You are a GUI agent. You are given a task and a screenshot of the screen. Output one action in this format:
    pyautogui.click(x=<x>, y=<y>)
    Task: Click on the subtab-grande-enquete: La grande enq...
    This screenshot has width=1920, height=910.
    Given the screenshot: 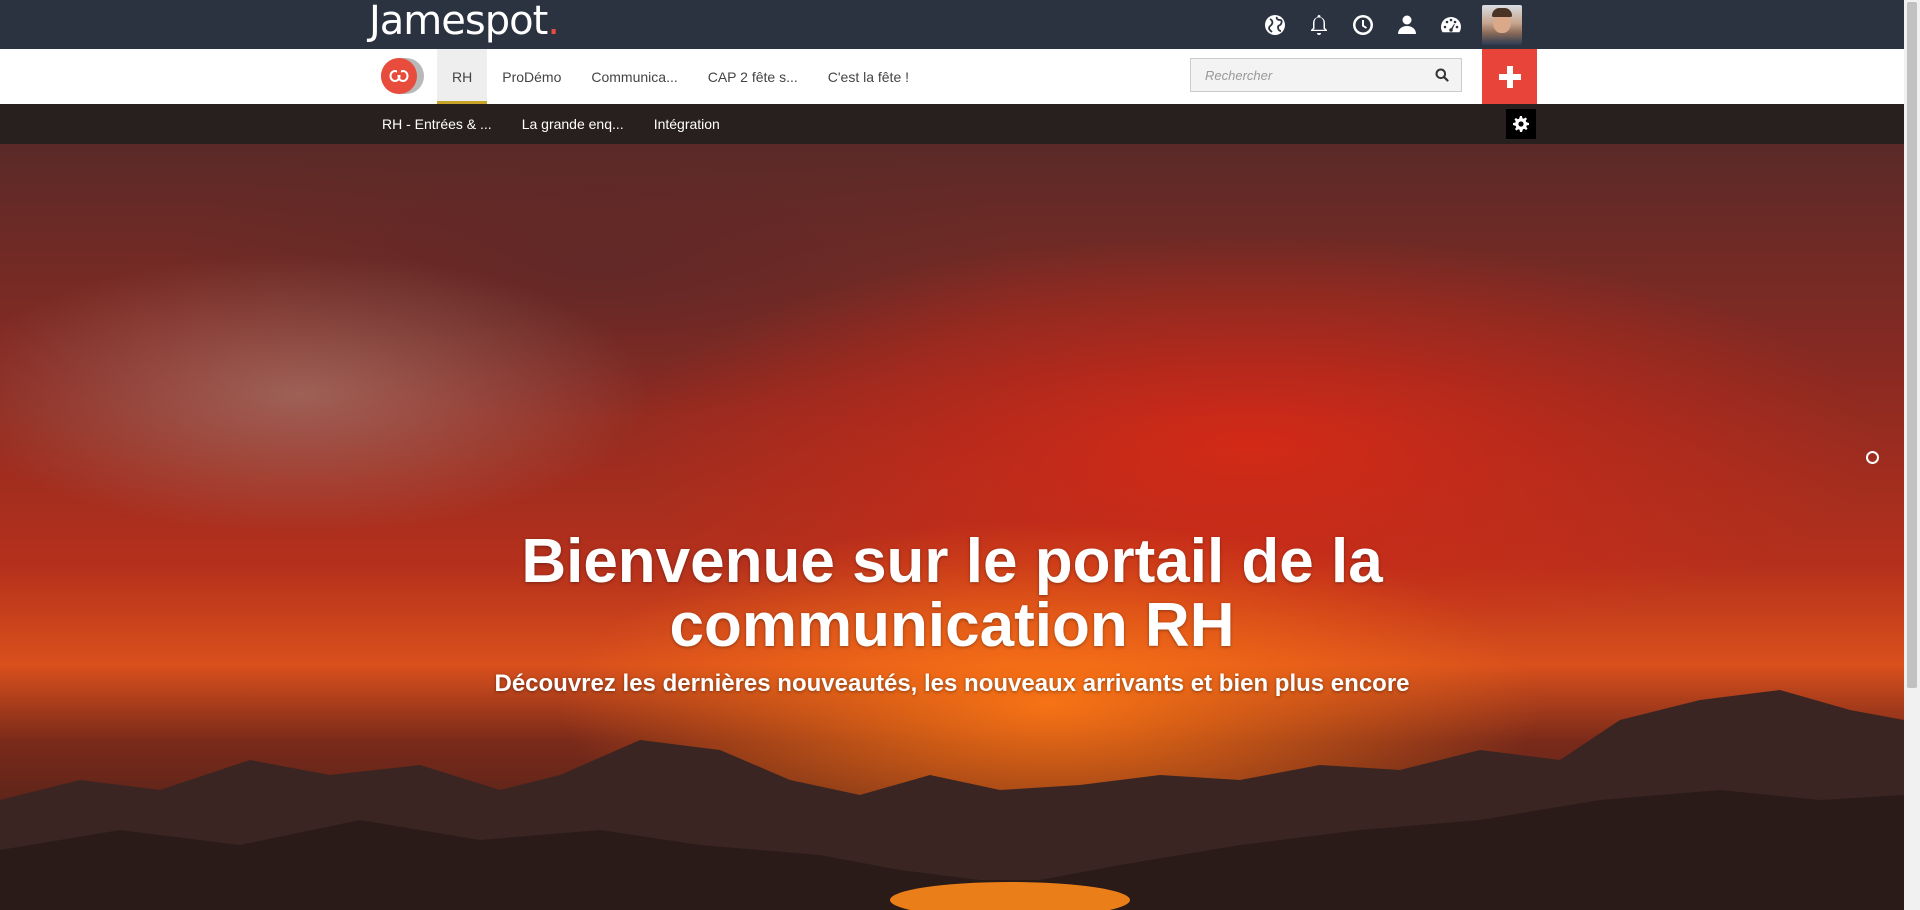 What is the action you would take?
    pyautogui.click(x=573, y=124)
    